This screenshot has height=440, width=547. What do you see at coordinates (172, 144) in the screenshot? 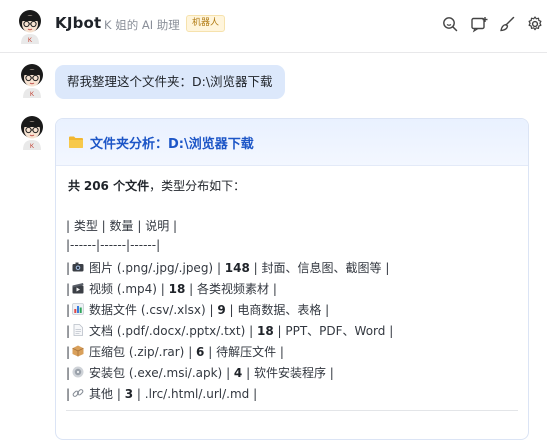
I see `bot-card-title: 文件夹分析：D:\浏览器下载` at bounding box center [172, 144].